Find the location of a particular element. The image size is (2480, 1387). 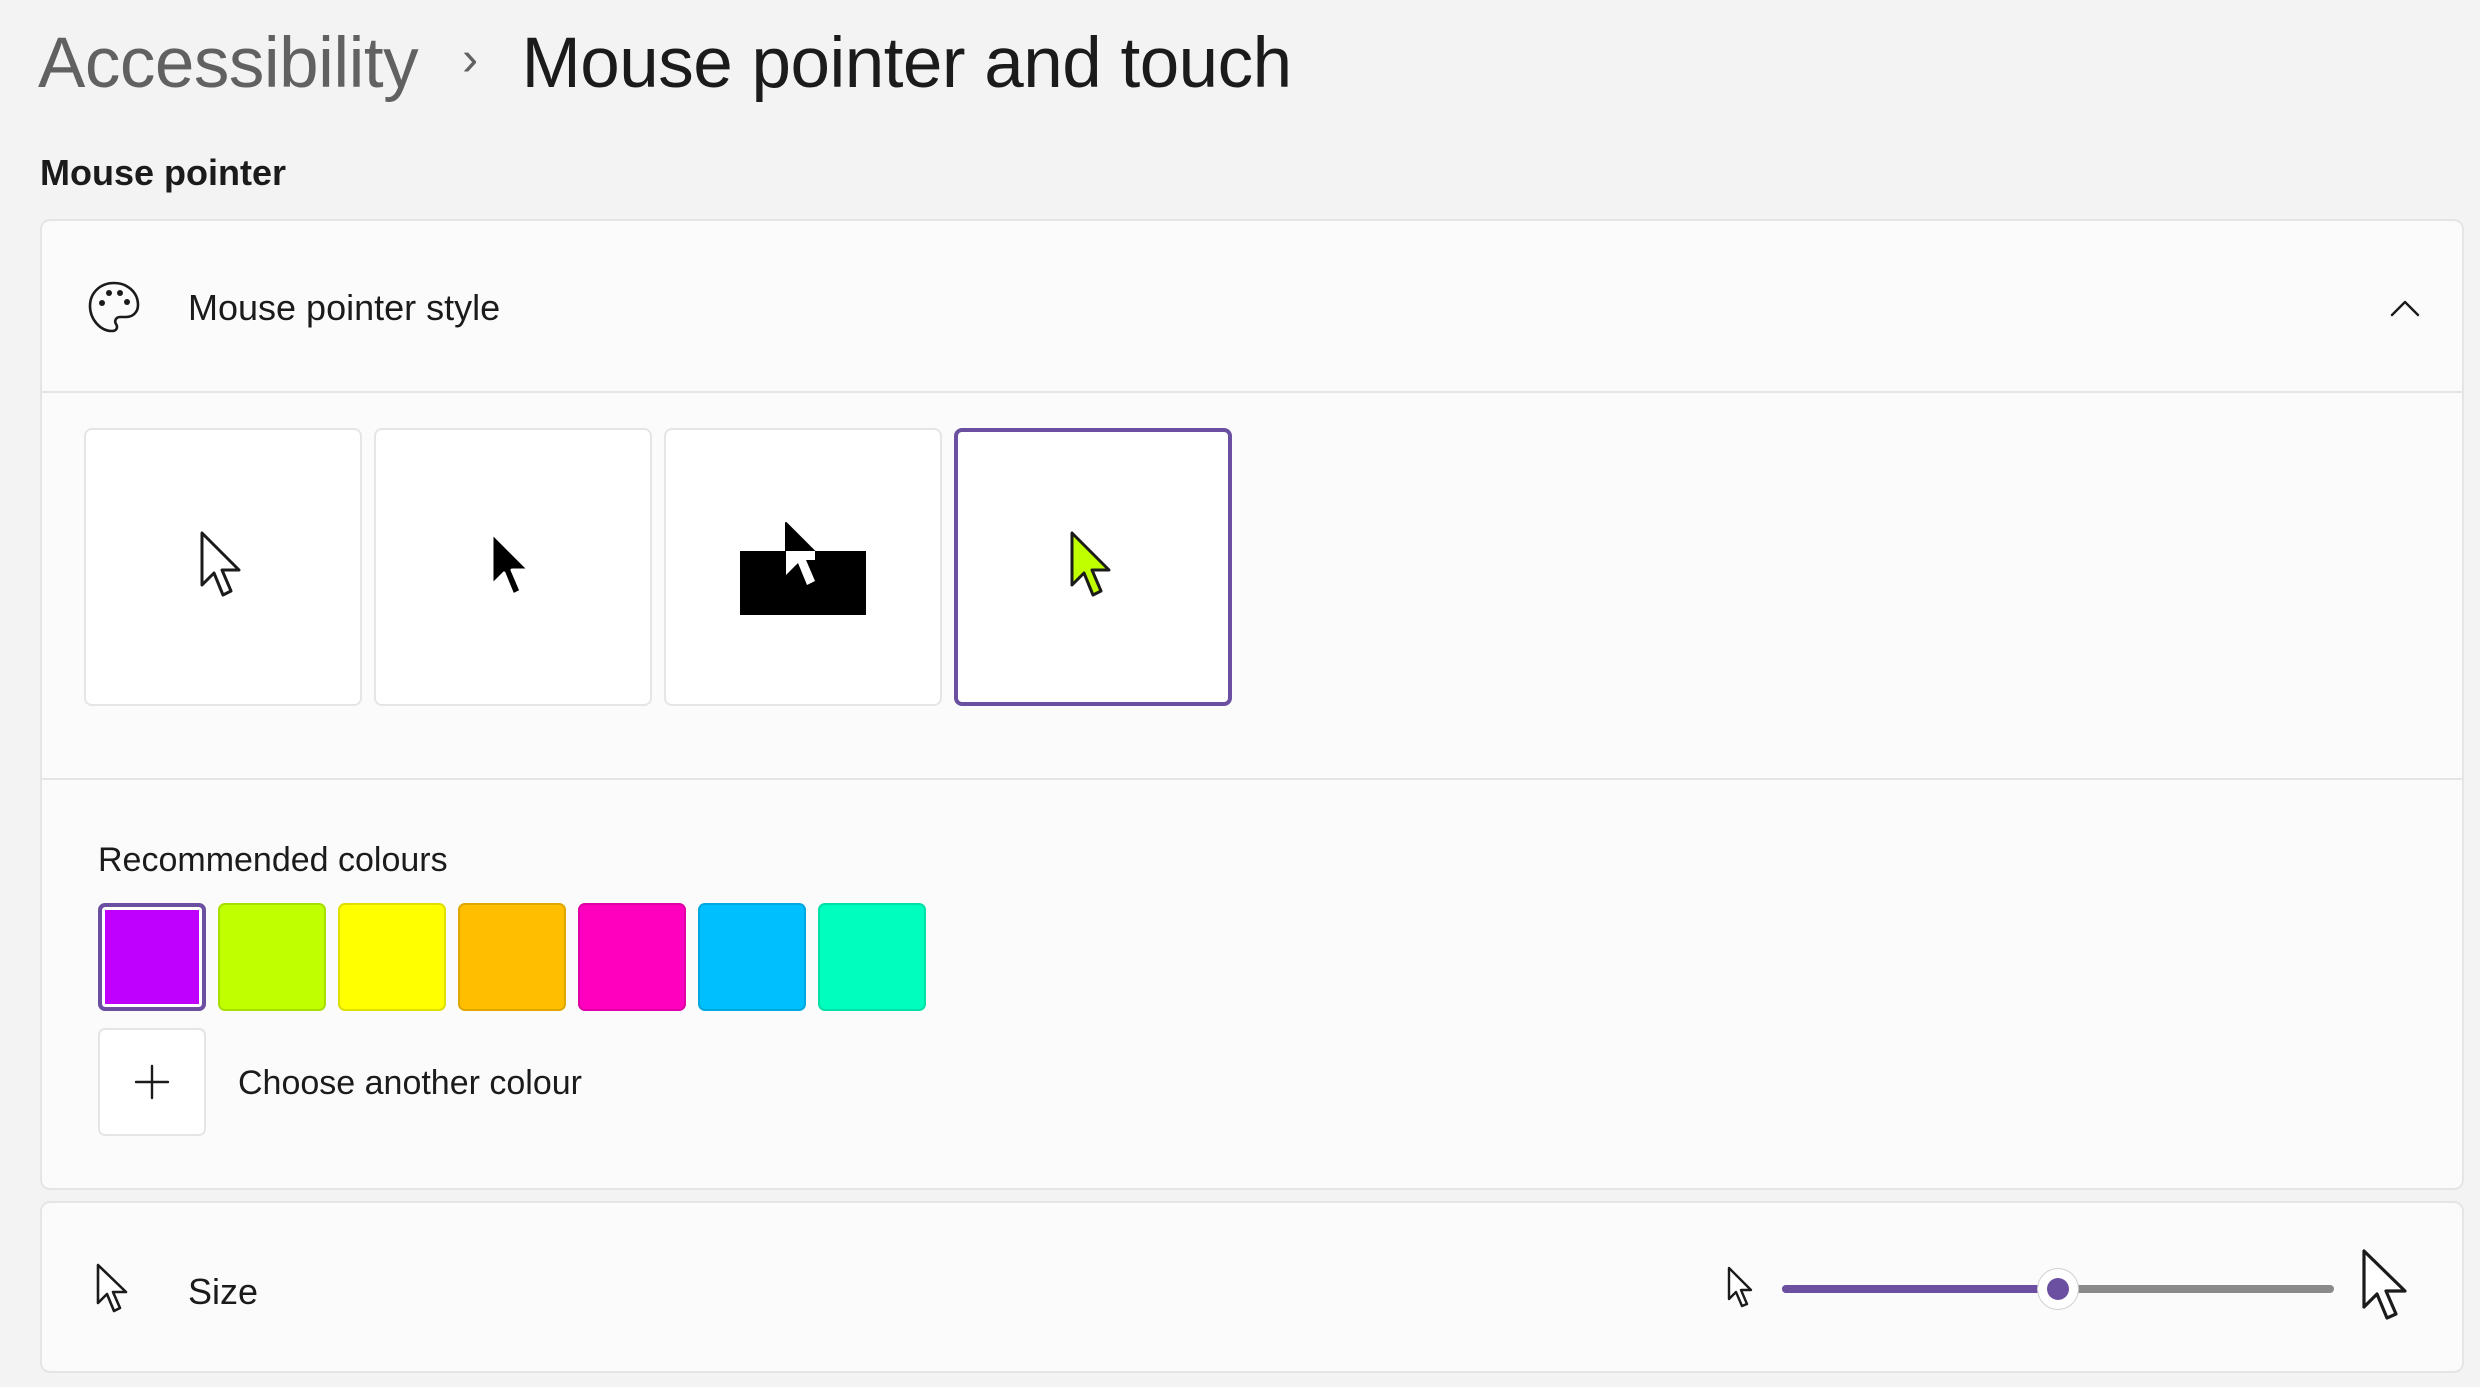

breadcrumb: Accessibility › Mouse pointer and touch is located at coordinates (665, 63).